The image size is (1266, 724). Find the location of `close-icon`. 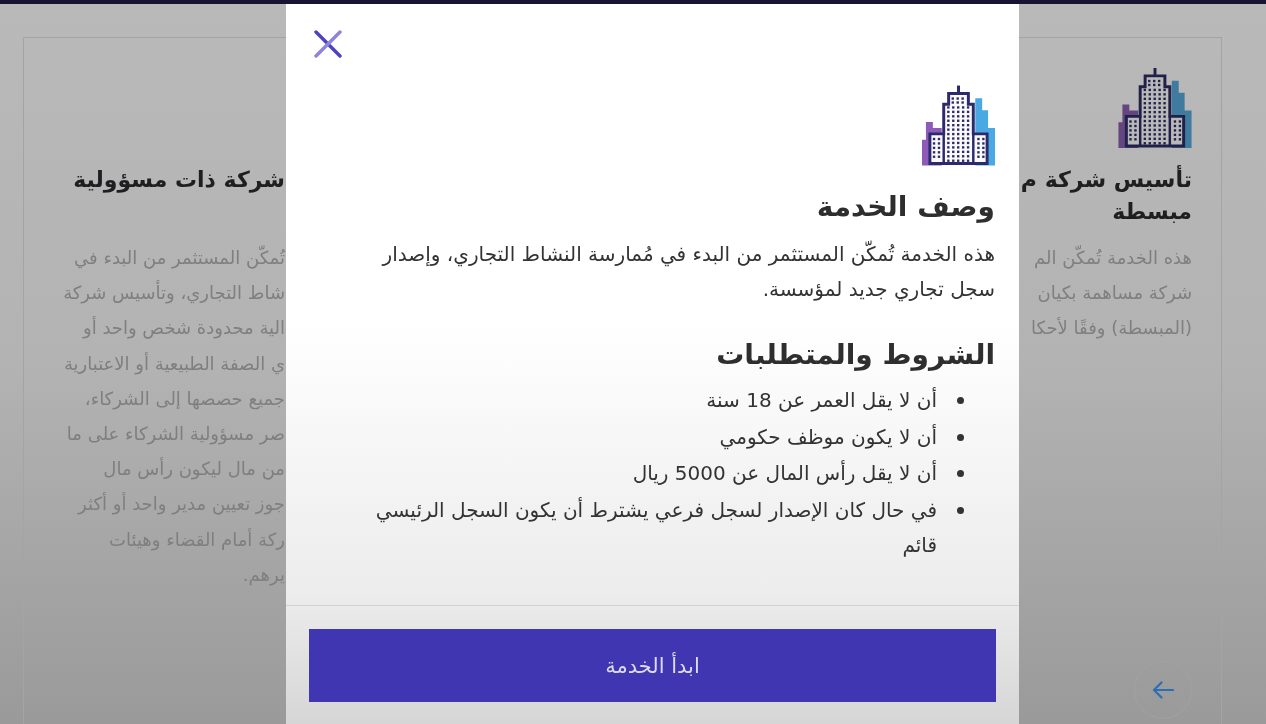

close-icon is located at coordinates (328, 44).